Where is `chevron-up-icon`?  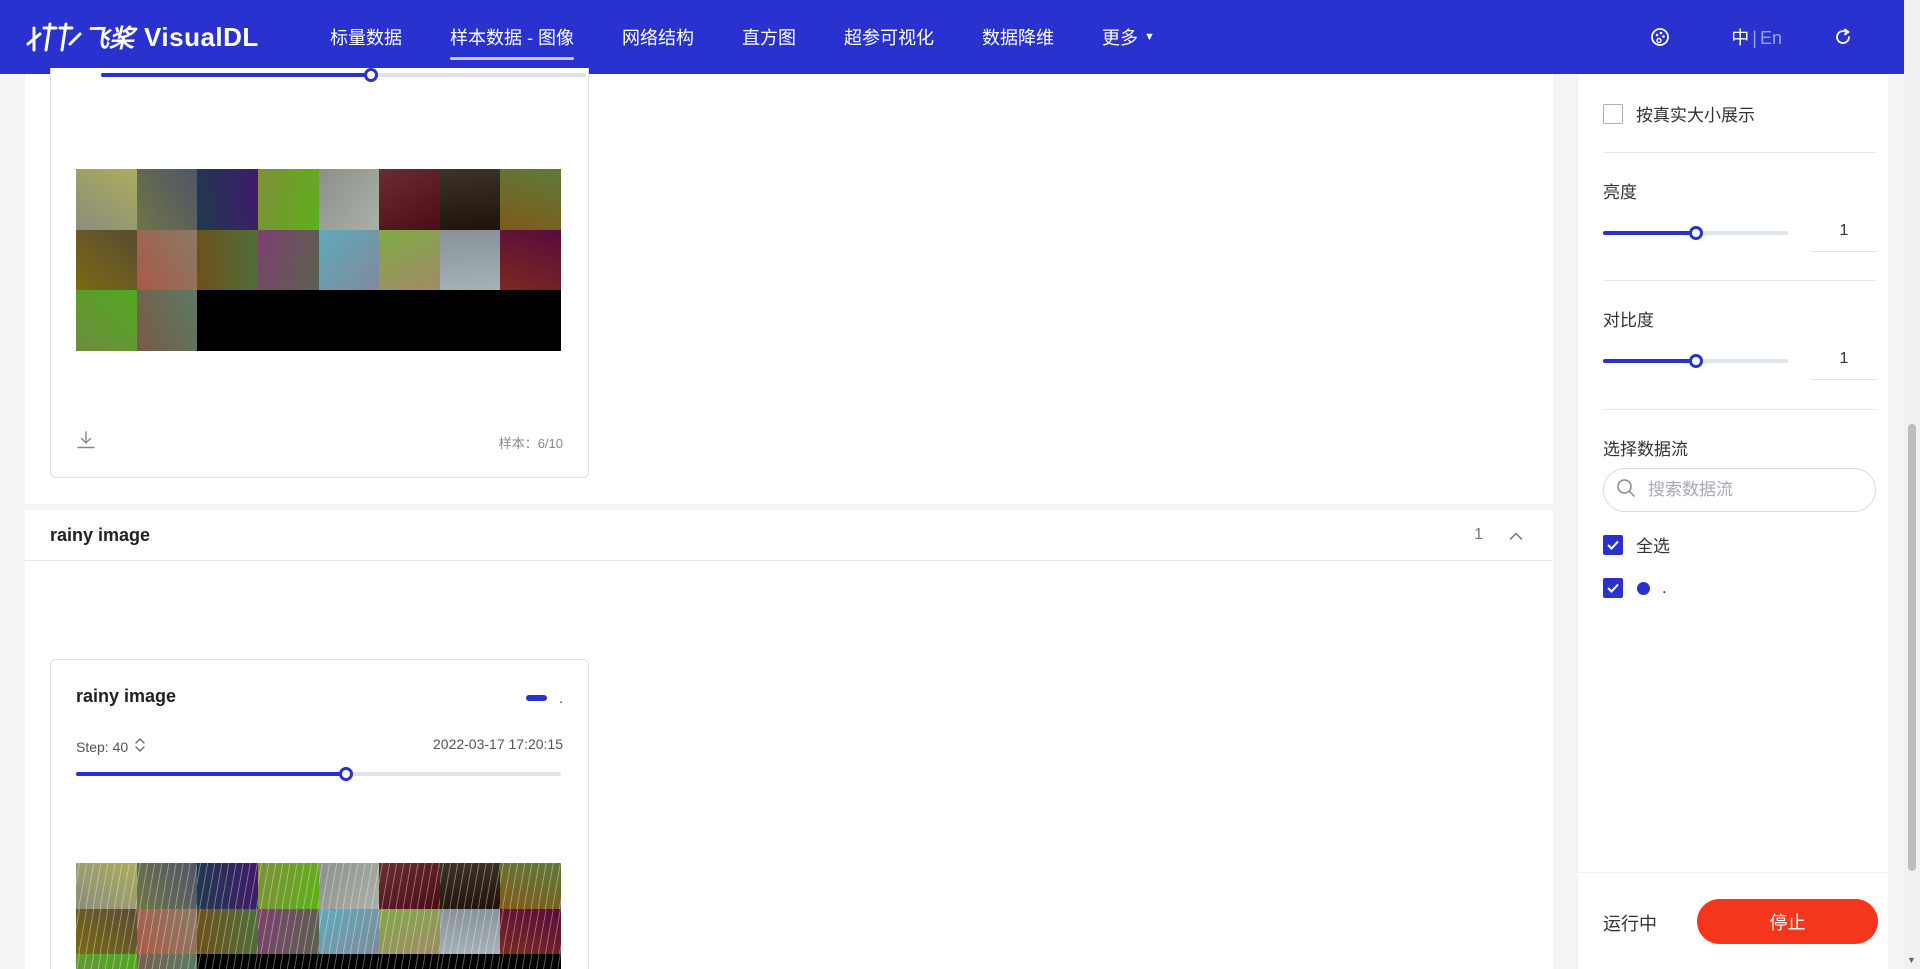 chevron-up-icon is located at coordinates (1516, 537).